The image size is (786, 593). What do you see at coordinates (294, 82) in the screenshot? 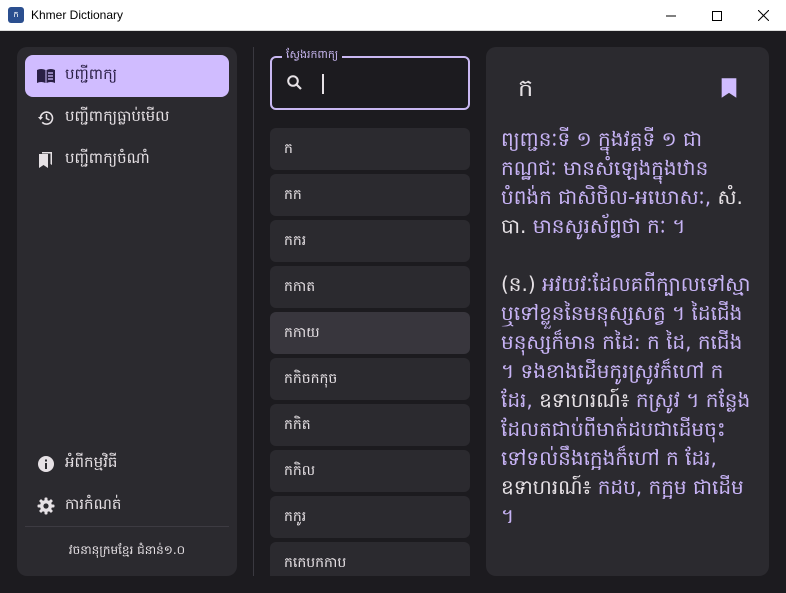
I see `search-icon` at bounding box center [294, 82].